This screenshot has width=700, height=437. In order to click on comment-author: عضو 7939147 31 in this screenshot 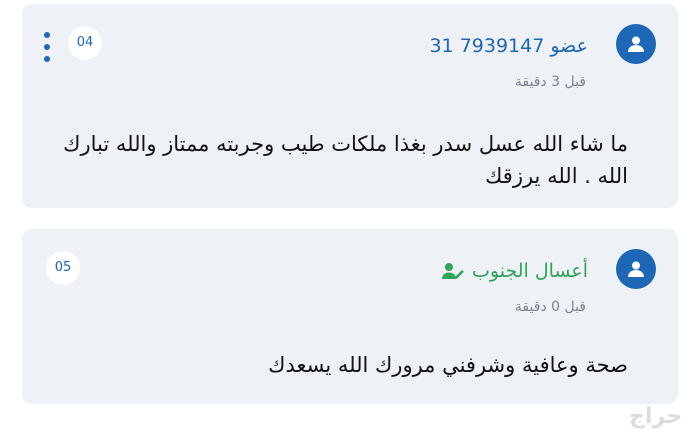, I will do `click(508, 46)`.